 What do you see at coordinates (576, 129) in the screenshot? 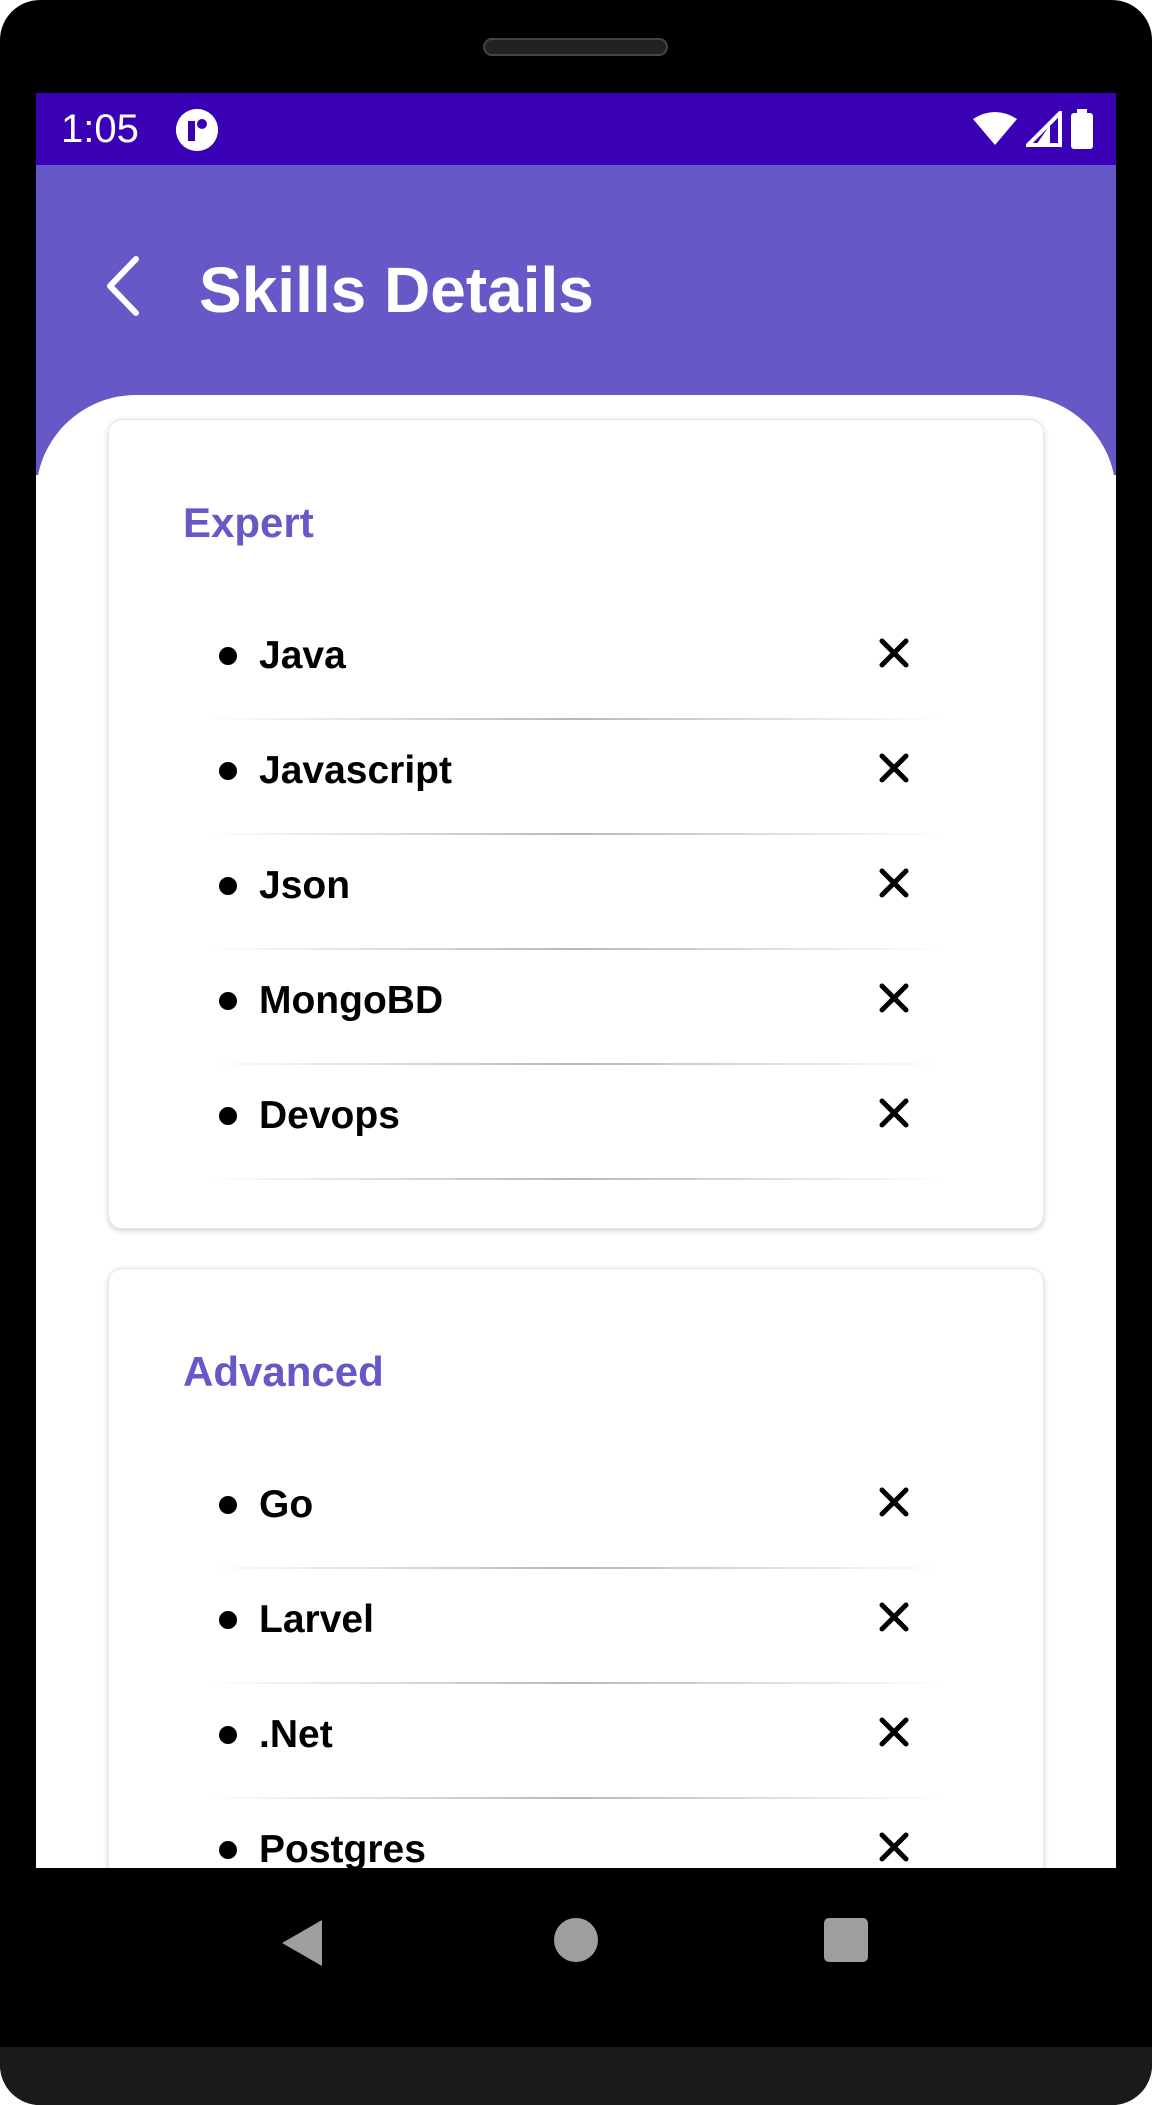
I see `status-bar: 1:05` at bounding box center [576, 129].